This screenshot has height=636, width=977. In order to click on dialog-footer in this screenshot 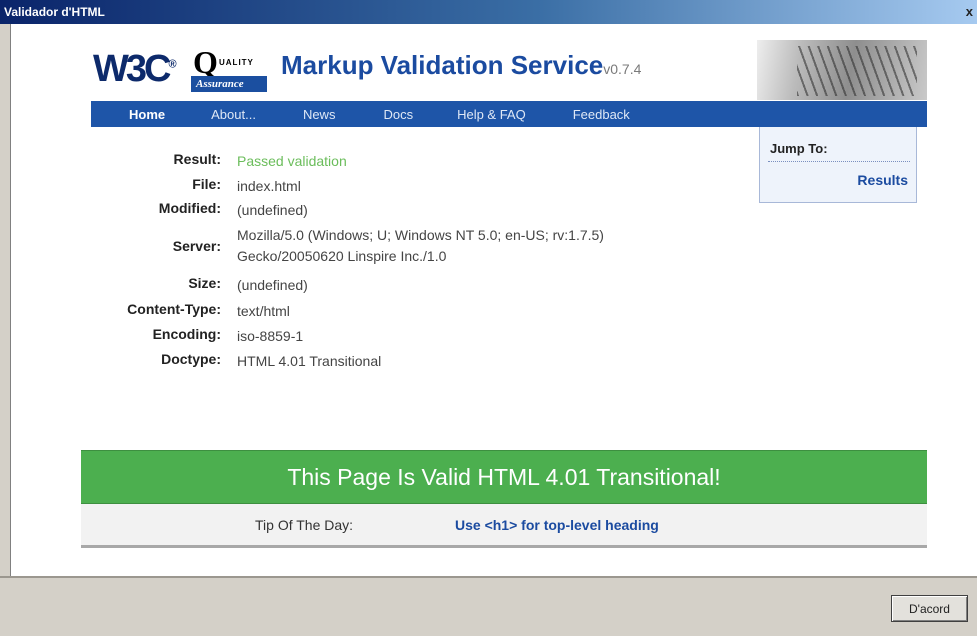, I will do `click(488, 606)`.